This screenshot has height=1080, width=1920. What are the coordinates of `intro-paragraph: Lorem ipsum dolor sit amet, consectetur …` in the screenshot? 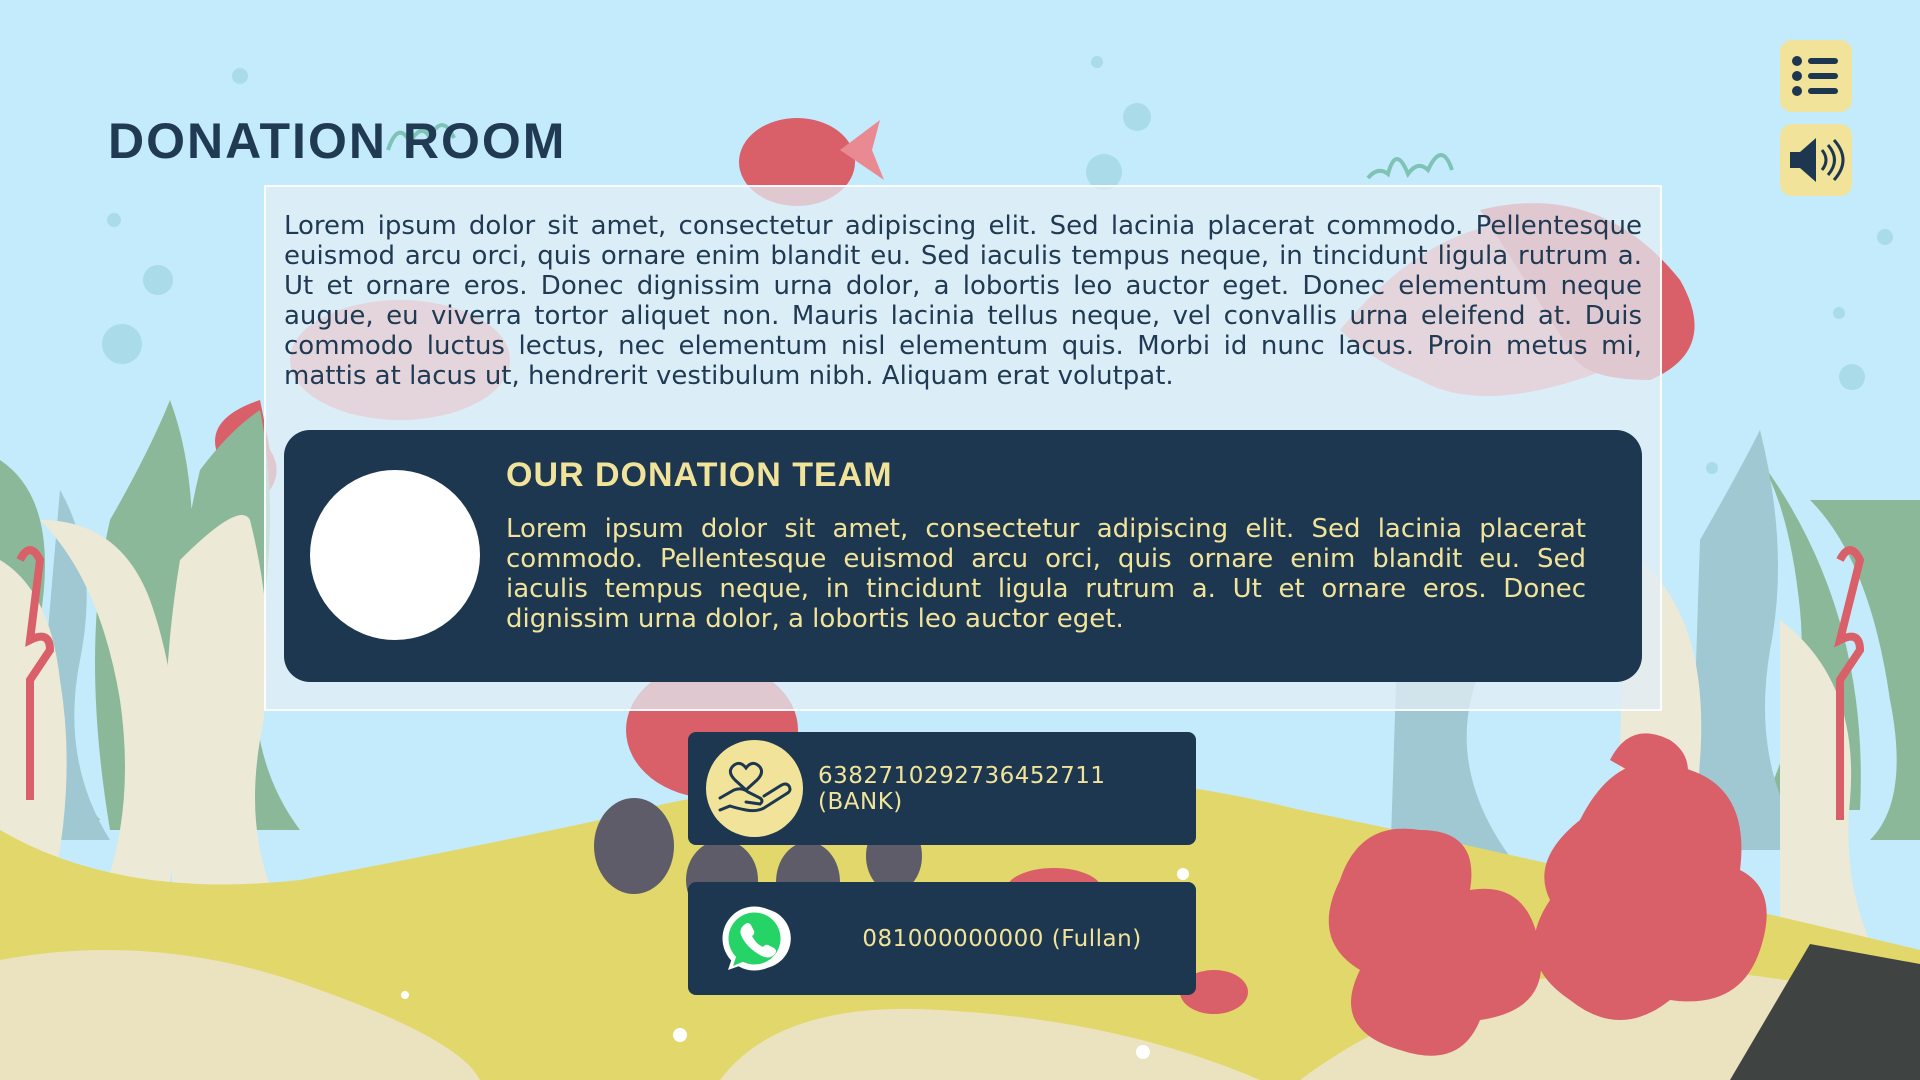 It's located at (963, 301).